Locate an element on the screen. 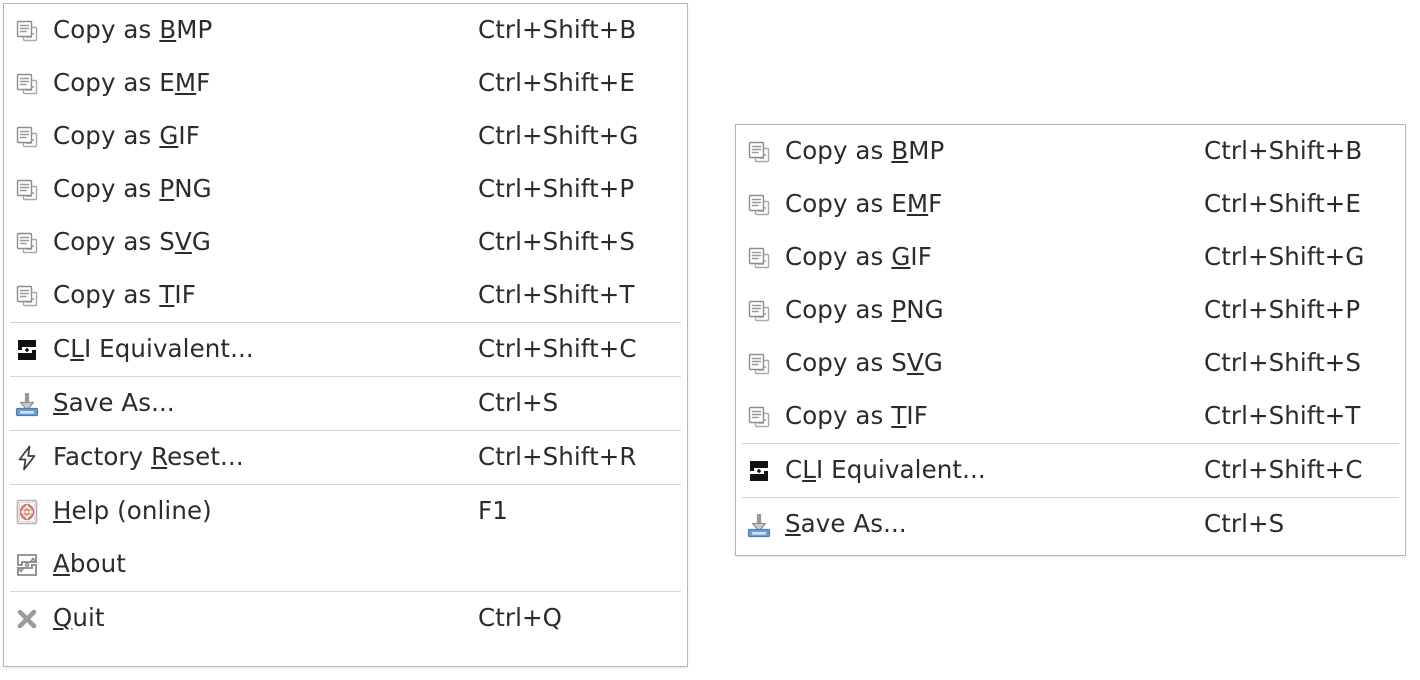 Image resolution: width=1420 pixels, height=680 pixels. label-mnemonic: R is located at coordinates (159, 457).